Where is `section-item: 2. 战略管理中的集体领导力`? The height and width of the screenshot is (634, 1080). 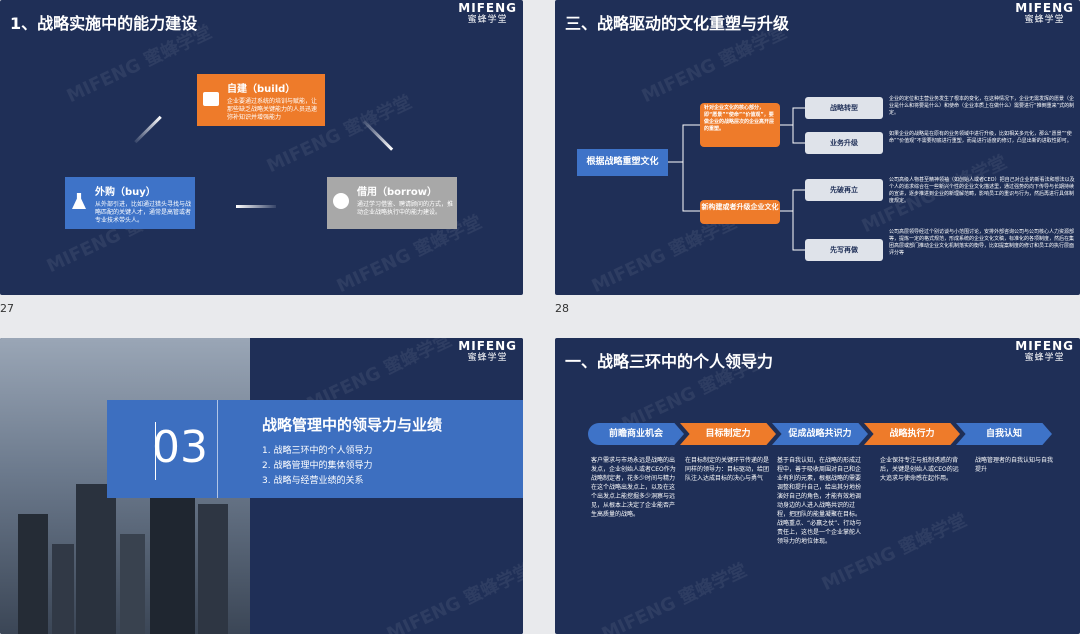
section-item: 2. 战略管理中的集体领导力 is located at coordinates (317, 466).